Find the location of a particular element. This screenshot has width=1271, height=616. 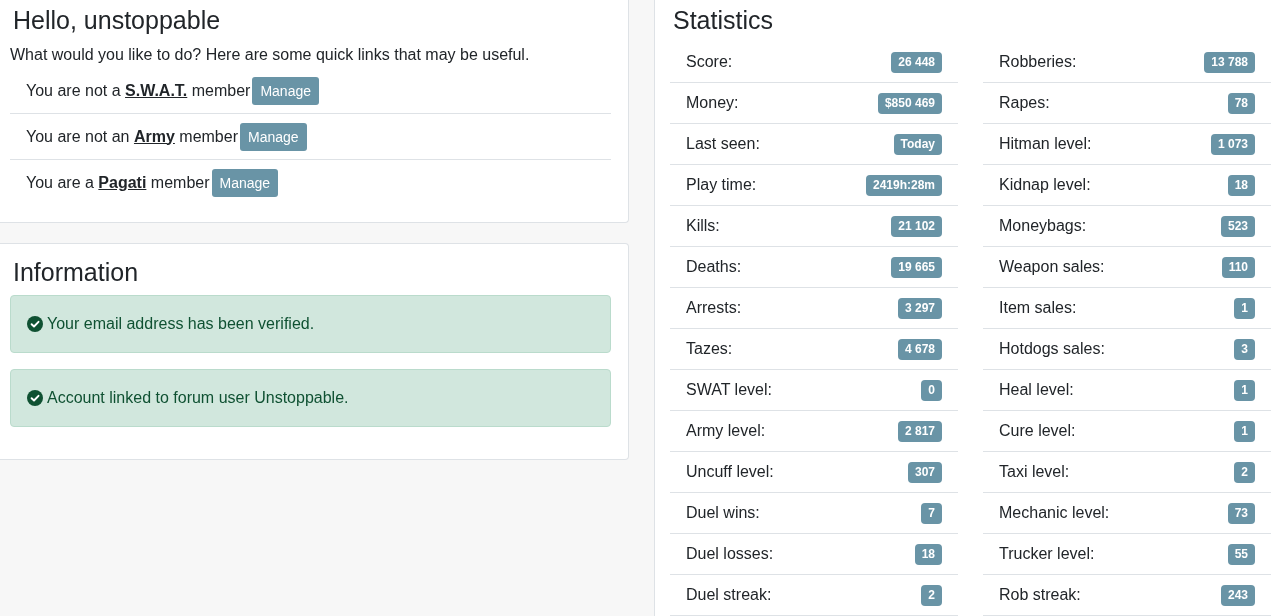

statistics-title: Statistics is located at coordinates (723, 20).